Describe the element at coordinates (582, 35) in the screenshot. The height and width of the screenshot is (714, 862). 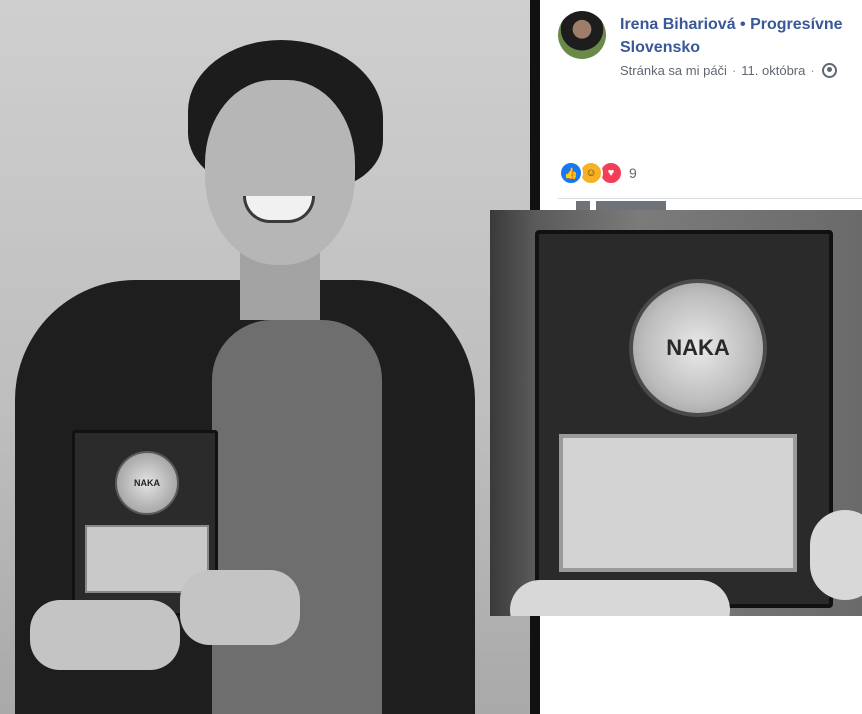
I see `author-avatar` at that location.